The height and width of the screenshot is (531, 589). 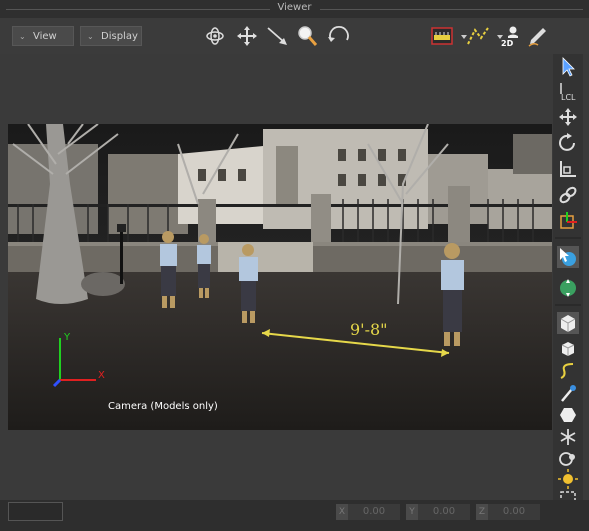 What do you see at coordinates (495, 36) in the screenshot?
I see `path-dropdown` at bounding box center [495, 36].